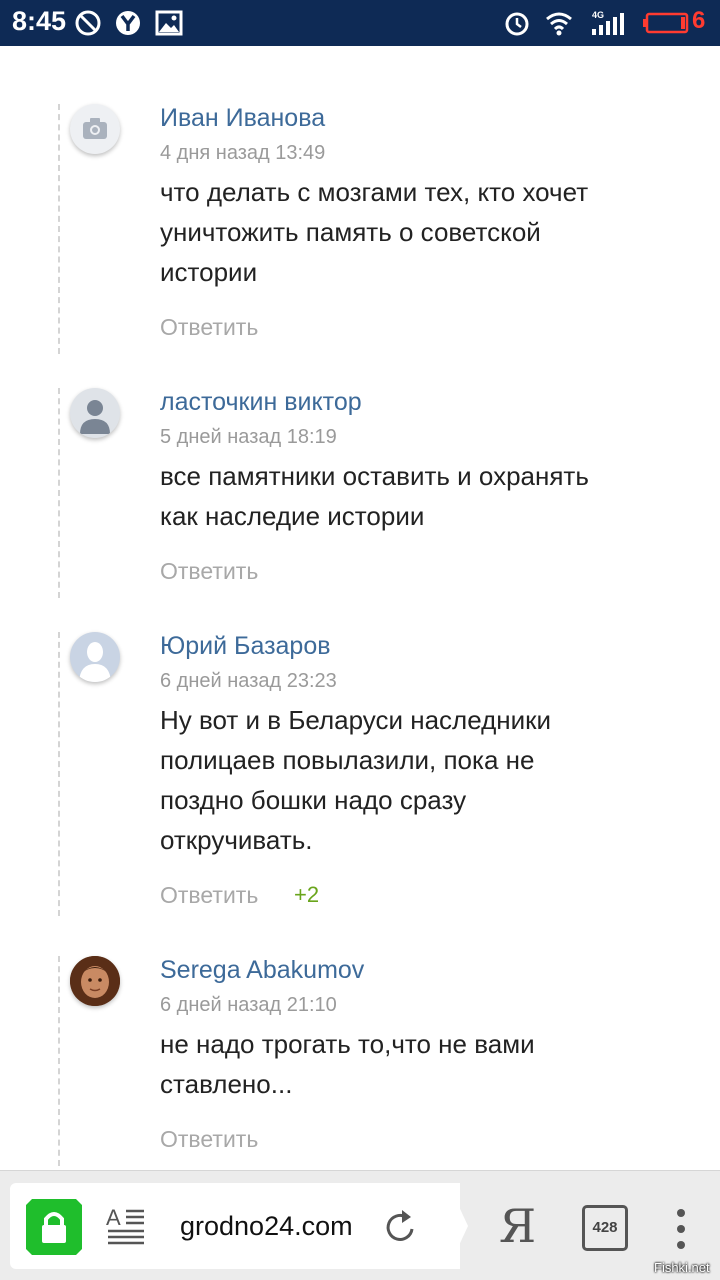 The height and width of the screenshot is (1280, 720). I want to click on wifi-icon, so click(559, 24).